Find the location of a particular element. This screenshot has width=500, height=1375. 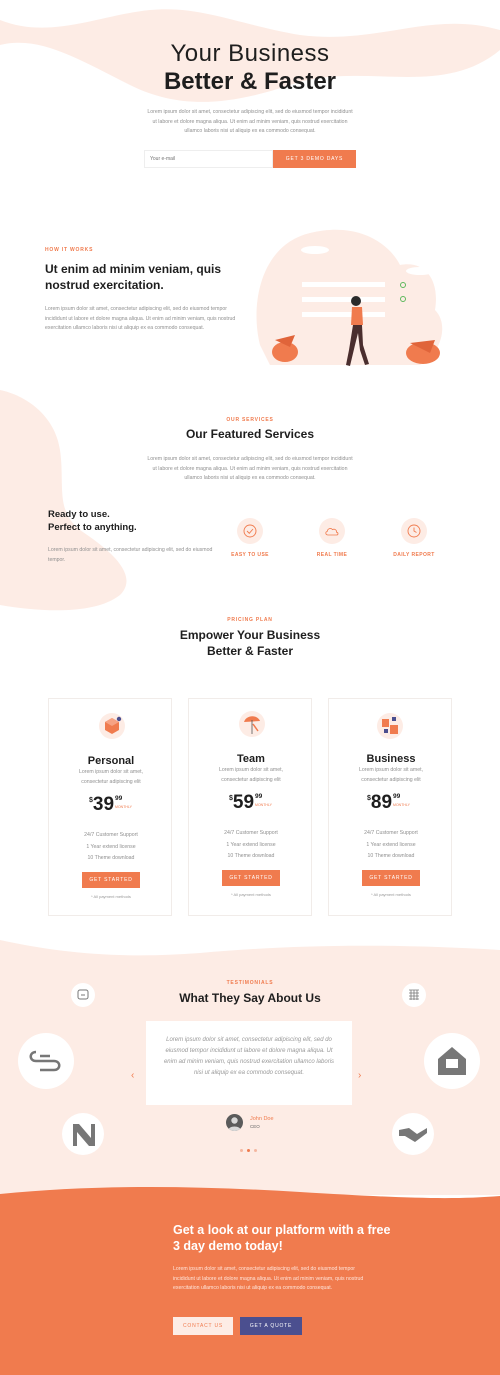

feature-label: EASY TO USE is located at coordinates (250, 555).